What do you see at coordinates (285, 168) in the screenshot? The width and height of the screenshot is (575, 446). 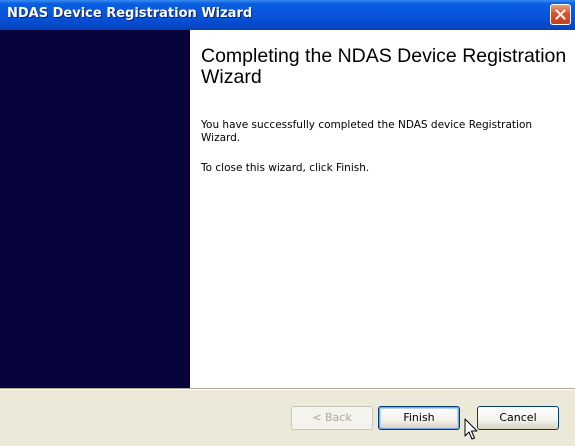 I see `close-instruction: To close this wizard, click Finish.` at bounding box center [285, 168].